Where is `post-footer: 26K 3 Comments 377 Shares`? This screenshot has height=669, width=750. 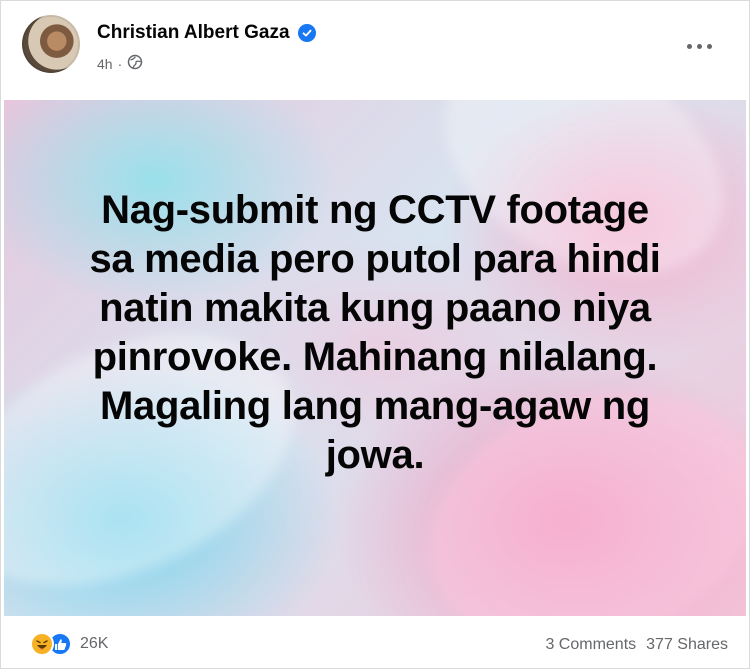 post-footer: 26K 3 Comments 377 Shares is located at coordinates (375, 642).